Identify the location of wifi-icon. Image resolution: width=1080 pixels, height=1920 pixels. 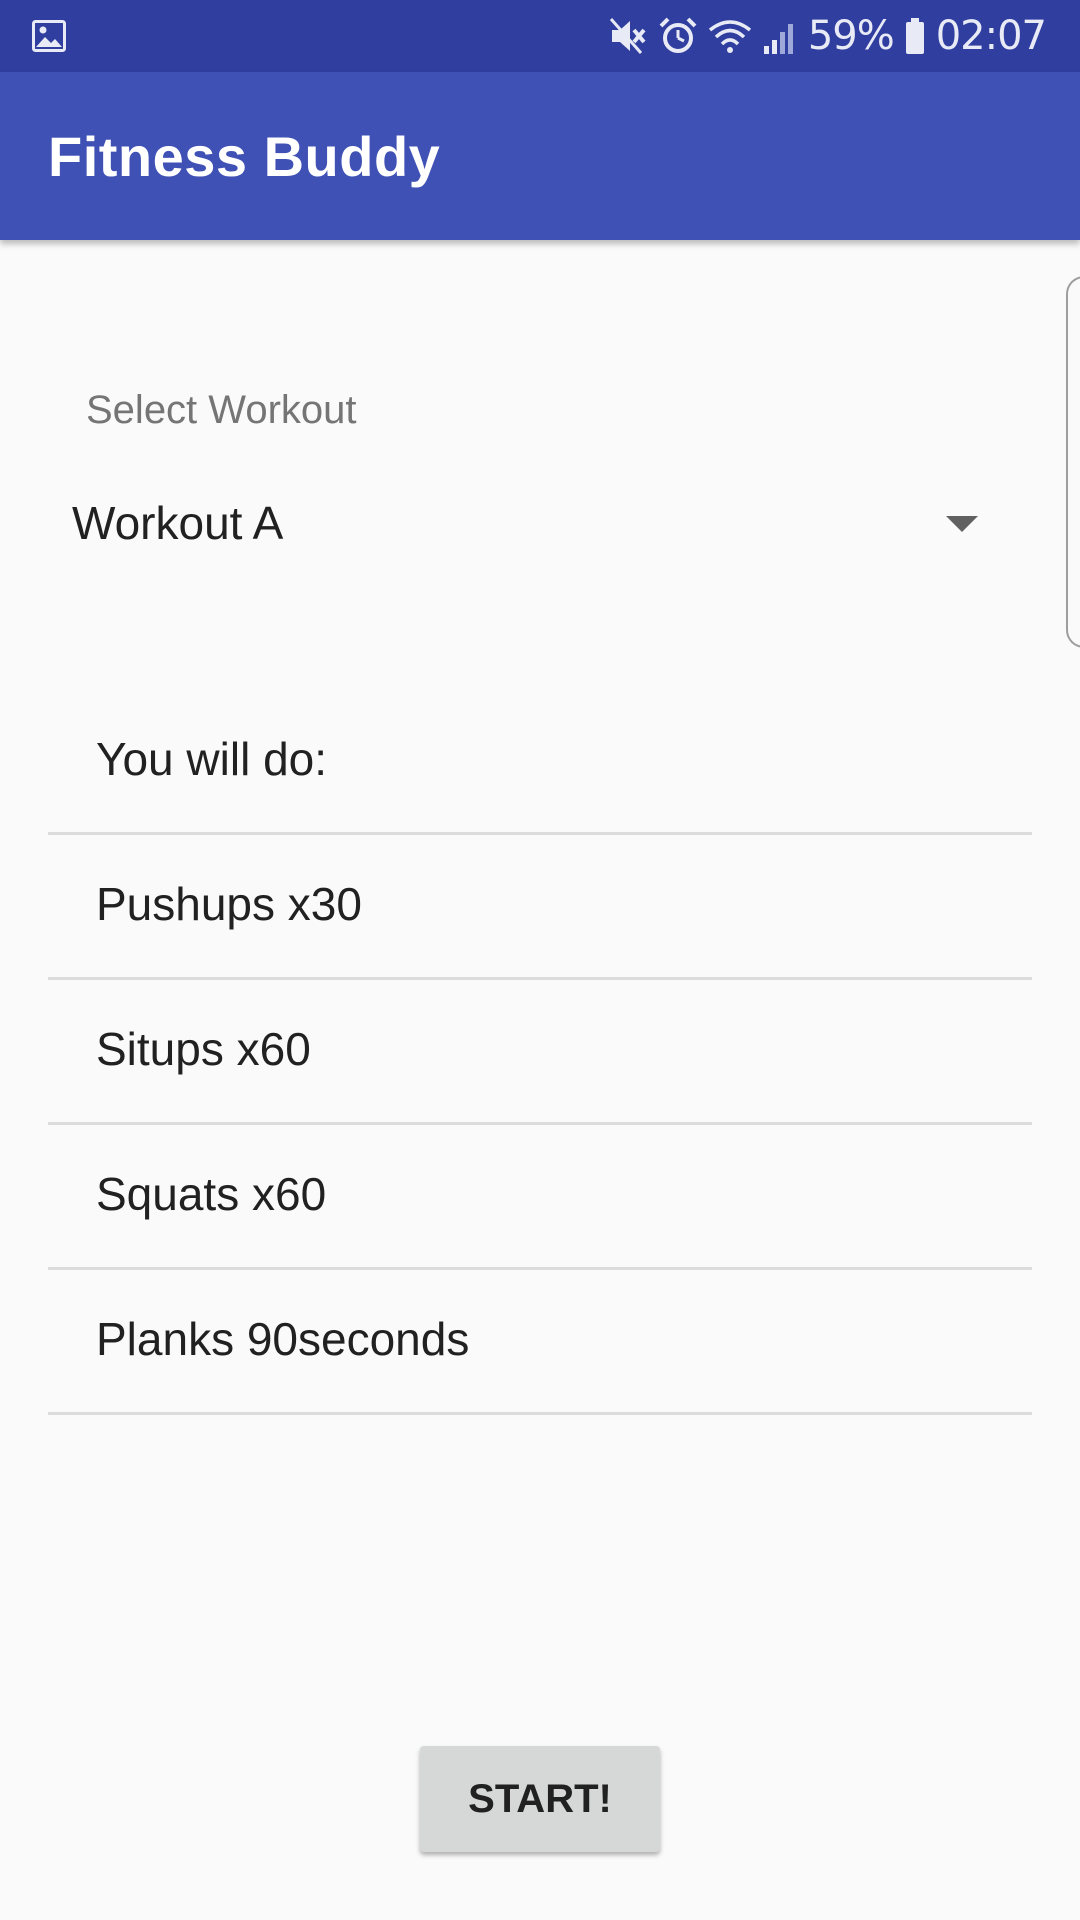
(729, 36).